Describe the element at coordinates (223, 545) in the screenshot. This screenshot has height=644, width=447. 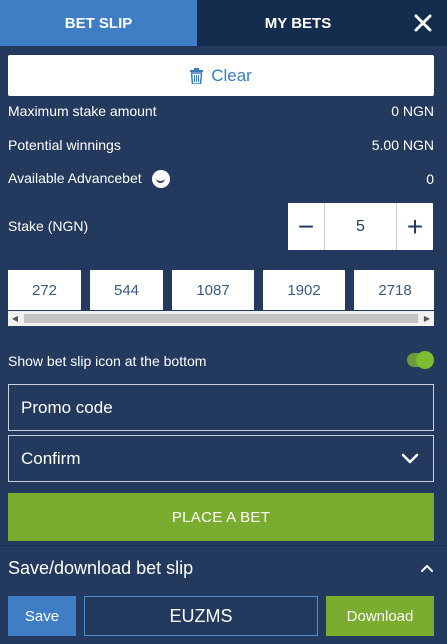
I see `section-divider` at that location.